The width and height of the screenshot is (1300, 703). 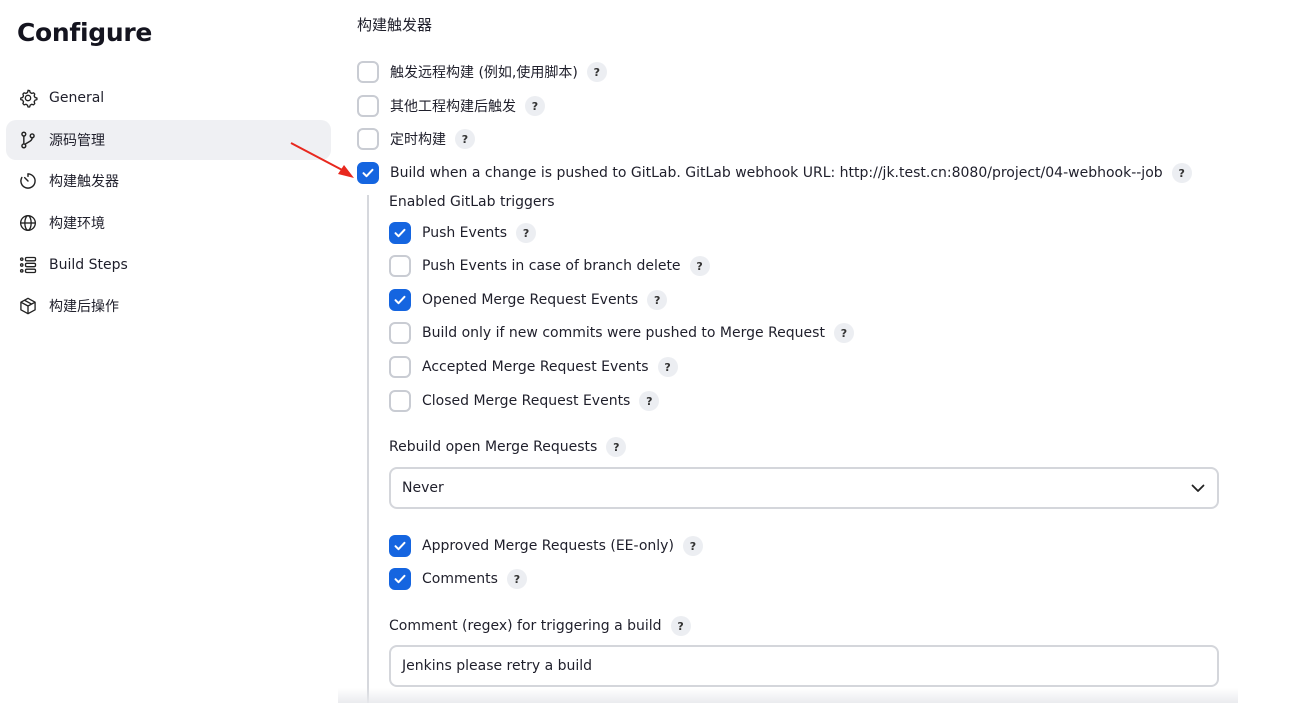 I want to click on trigger-build-periodically: 定时构建 ?, so click(x=416, y=139).